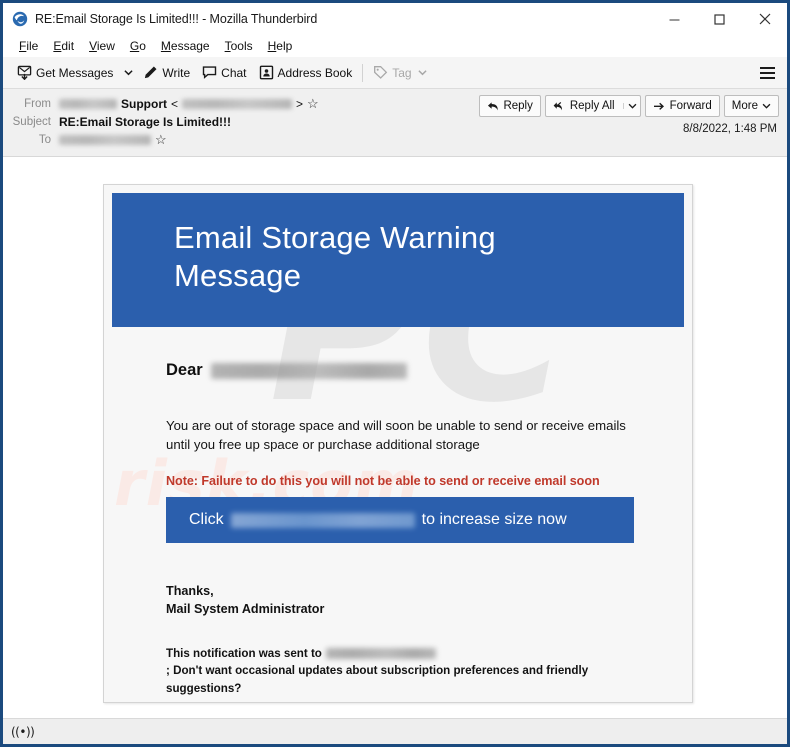  I want to click on hamburger-icon, so click(767, 72).